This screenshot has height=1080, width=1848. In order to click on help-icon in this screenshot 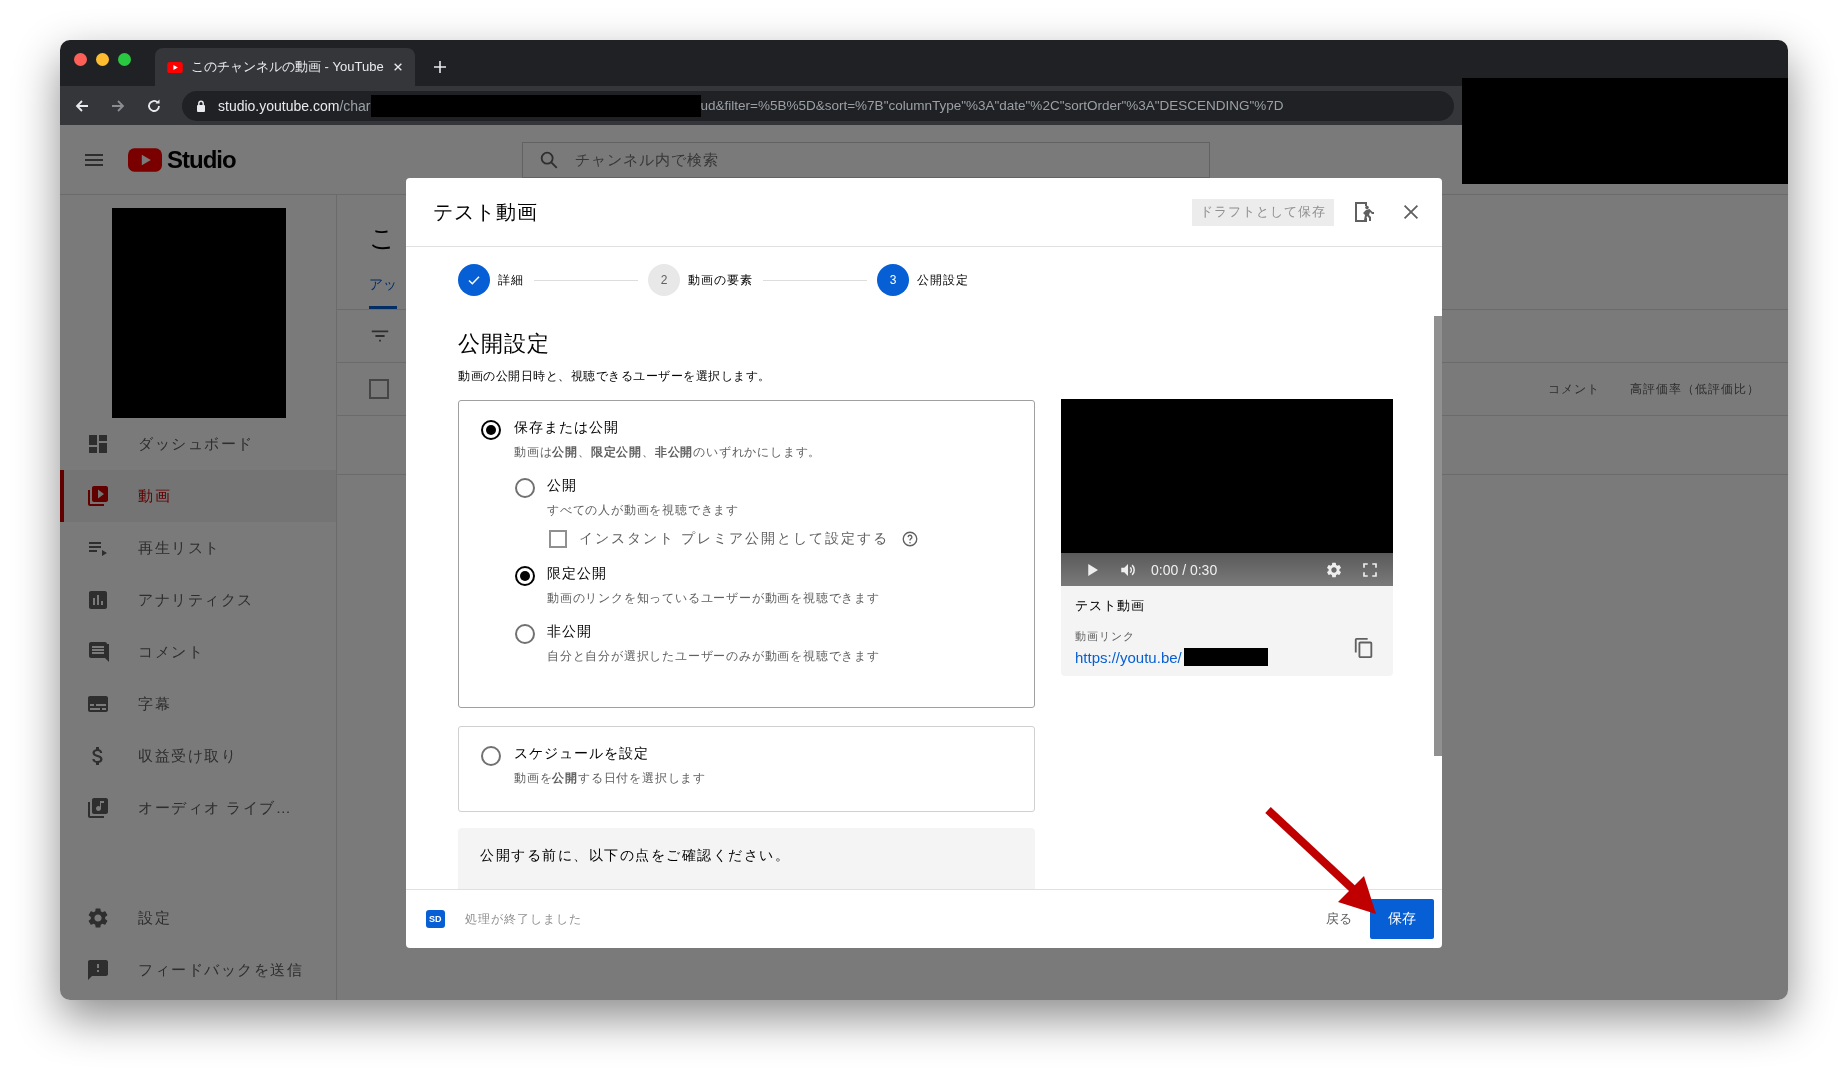, I will do `click(909, 539)`.